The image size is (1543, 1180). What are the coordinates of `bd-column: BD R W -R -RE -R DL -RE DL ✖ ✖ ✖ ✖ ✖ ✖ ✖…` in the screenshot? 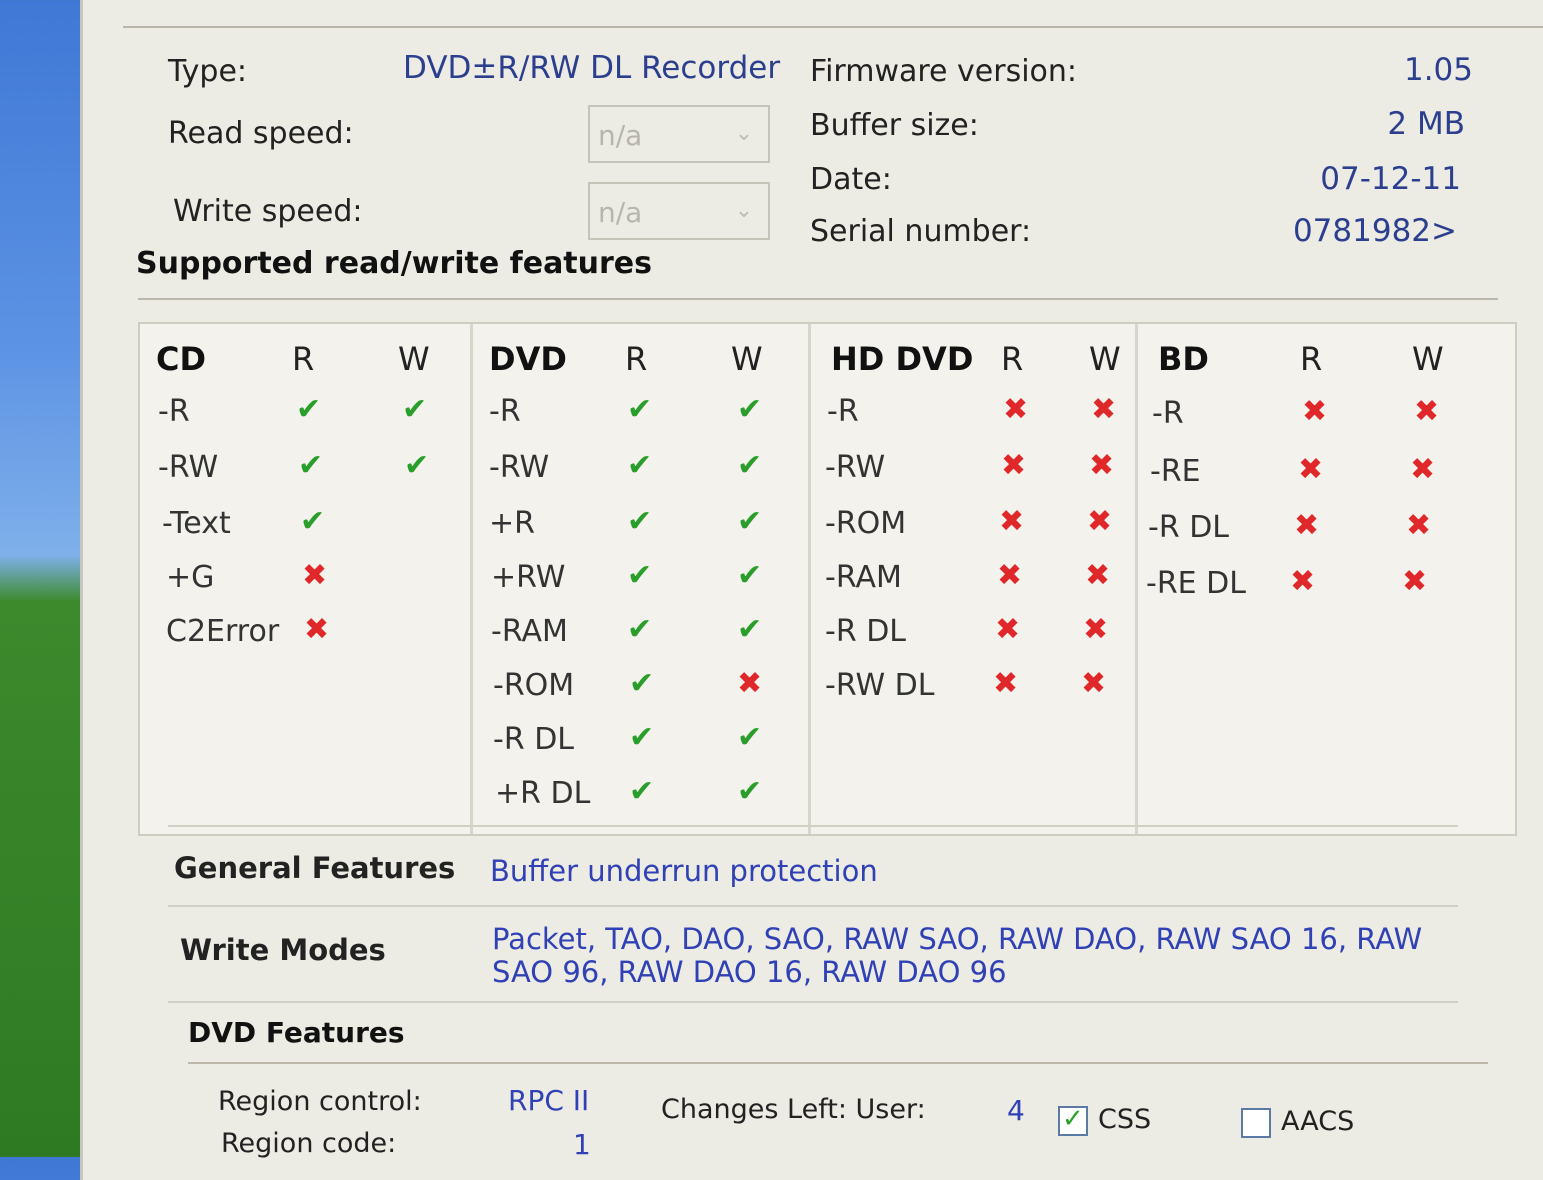 It's located at (1326, 579).